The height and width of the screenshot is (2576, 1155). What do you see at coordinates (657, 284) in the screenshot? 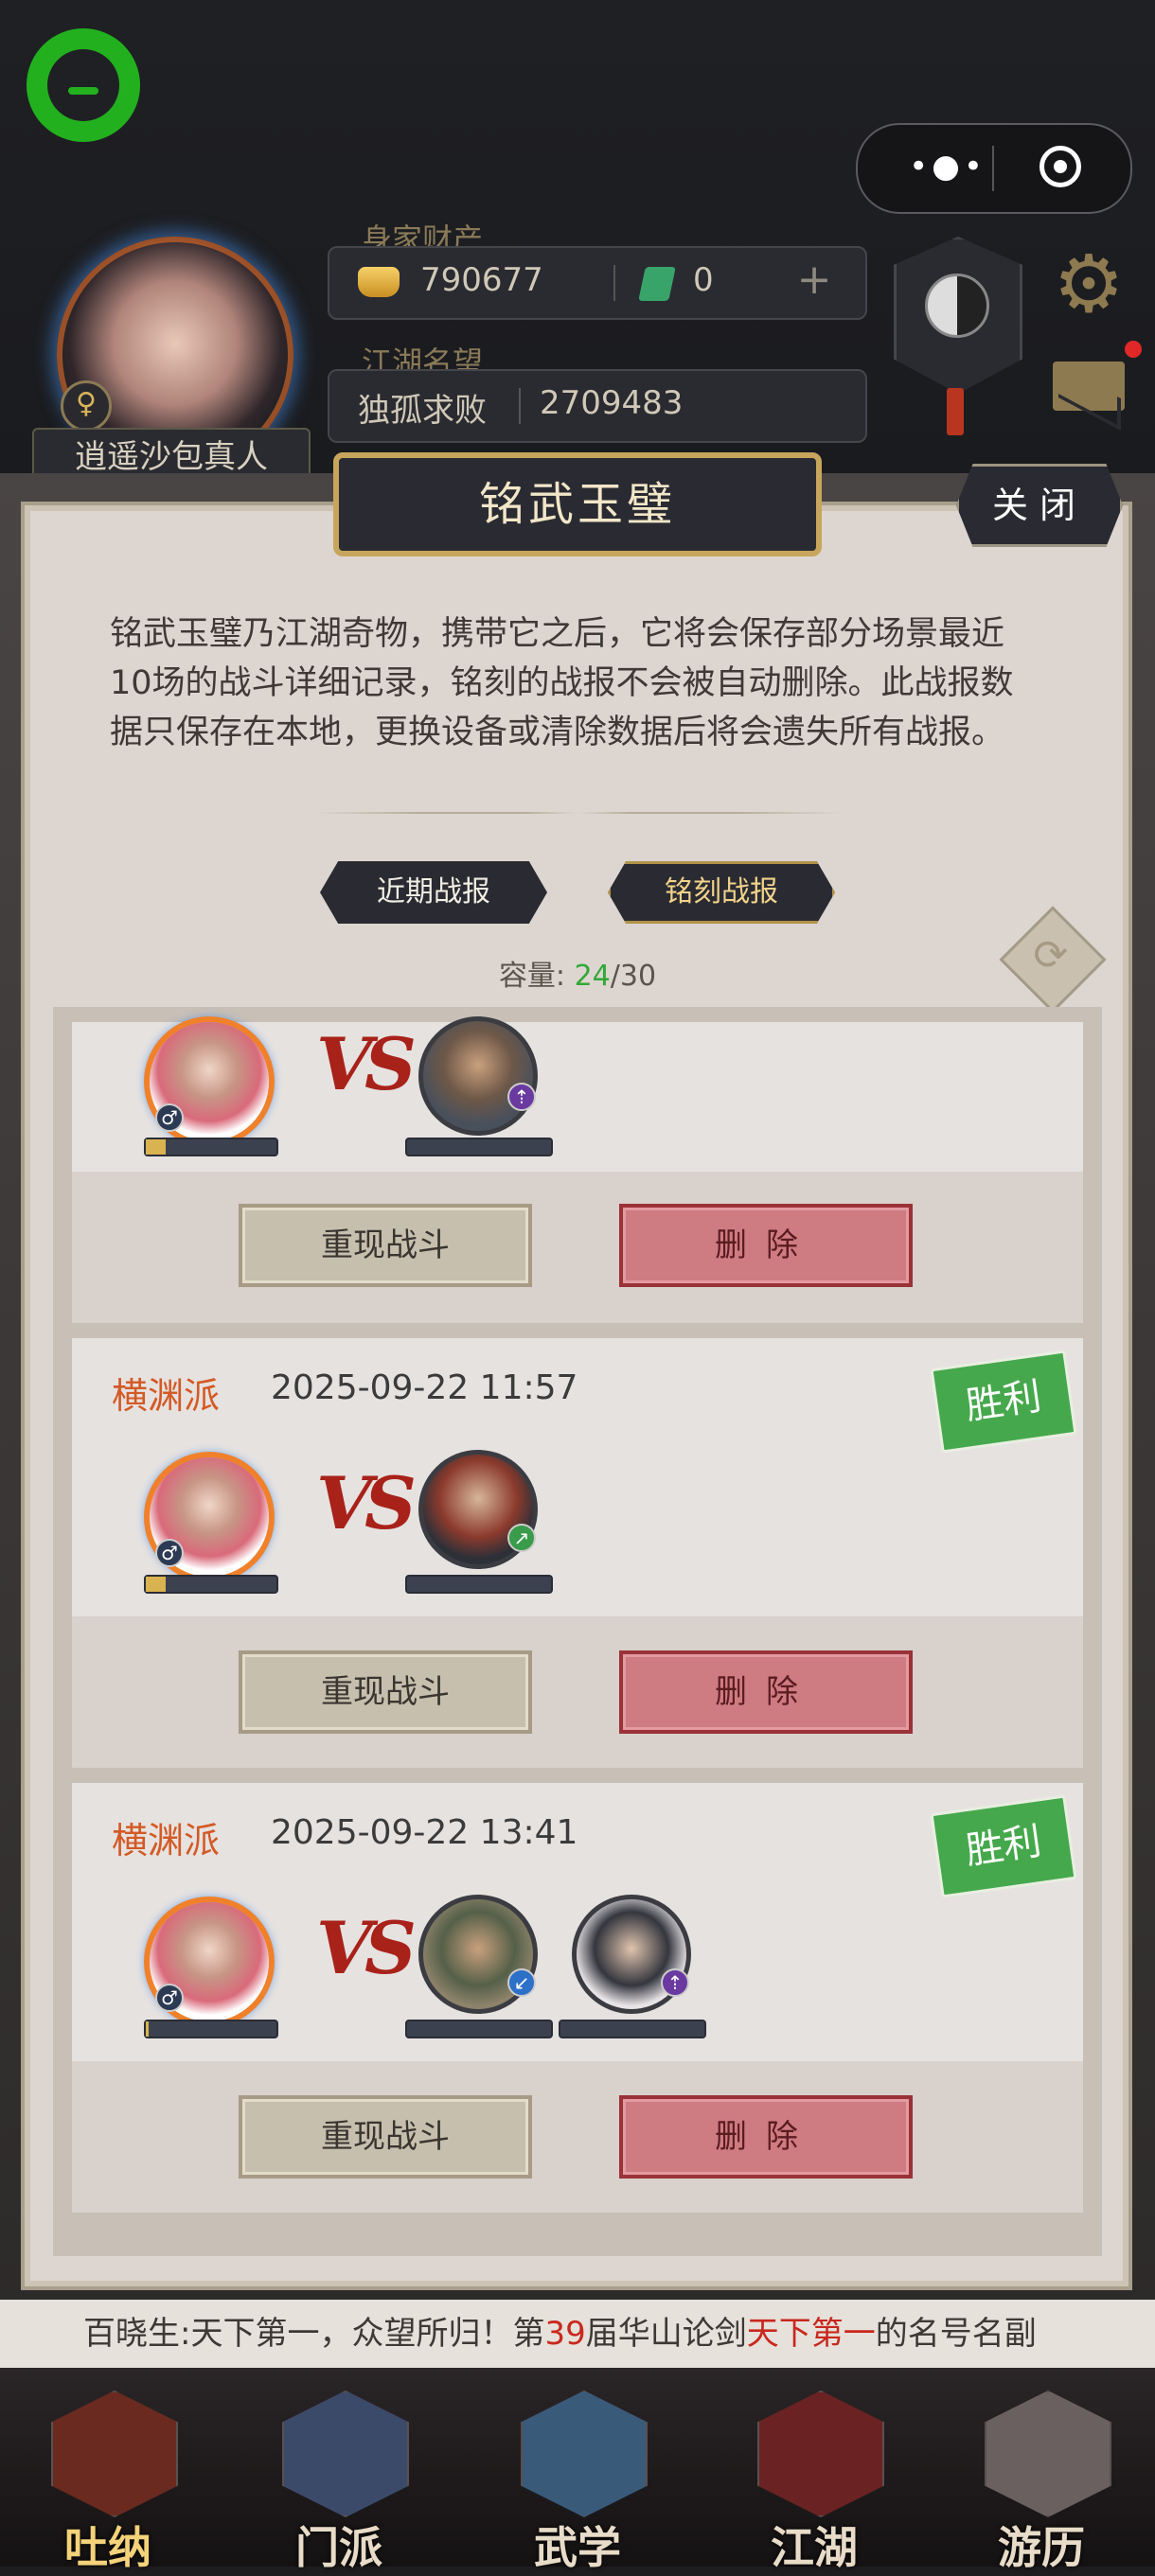
I see `jade-icon` at bounding box center [657, 284].